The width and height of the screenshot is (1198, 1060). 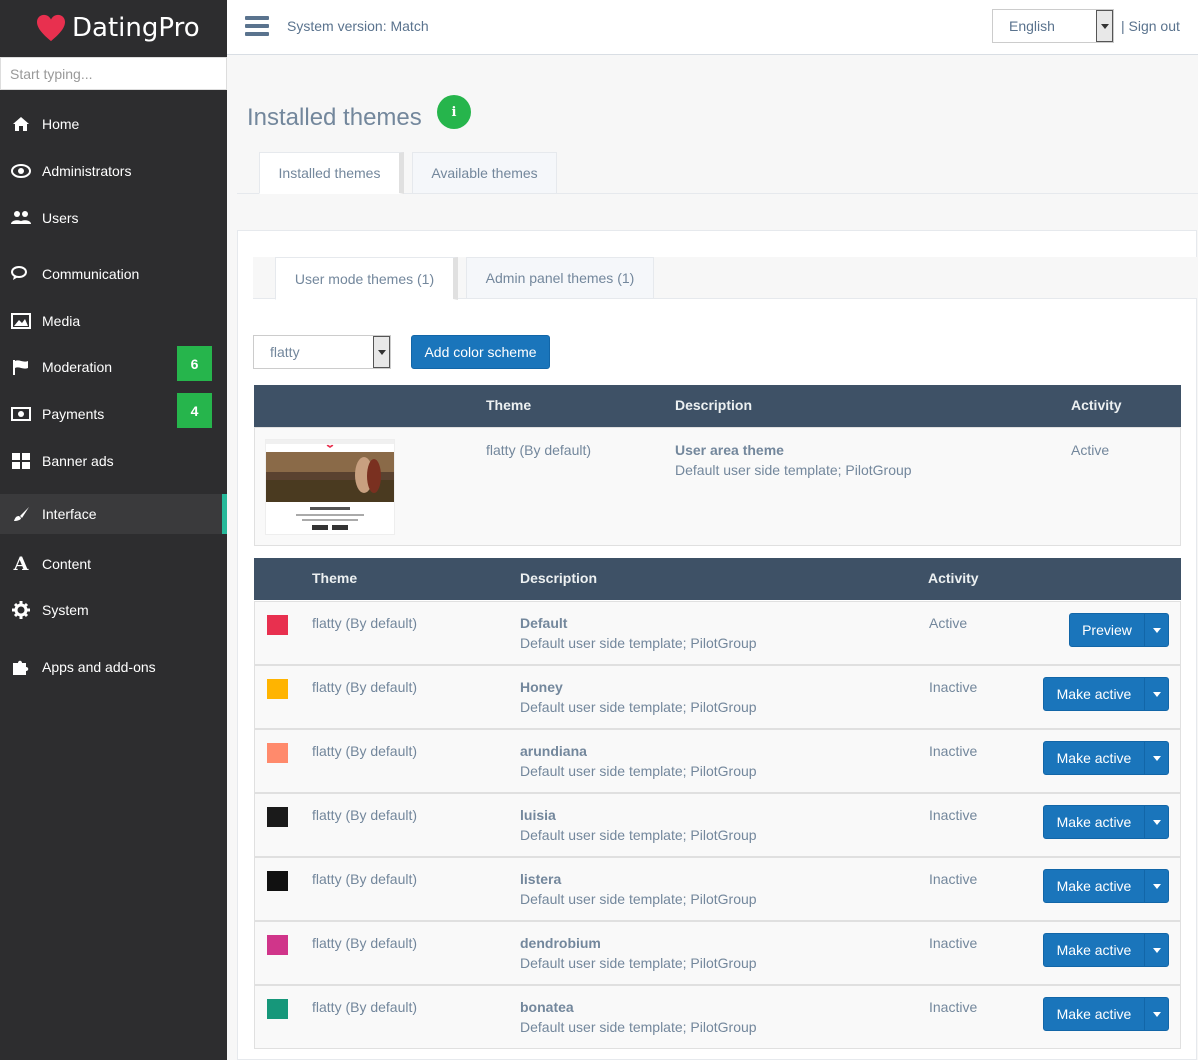 I want to click on theme-name: flatty (By default), so click(x=539, y=450).